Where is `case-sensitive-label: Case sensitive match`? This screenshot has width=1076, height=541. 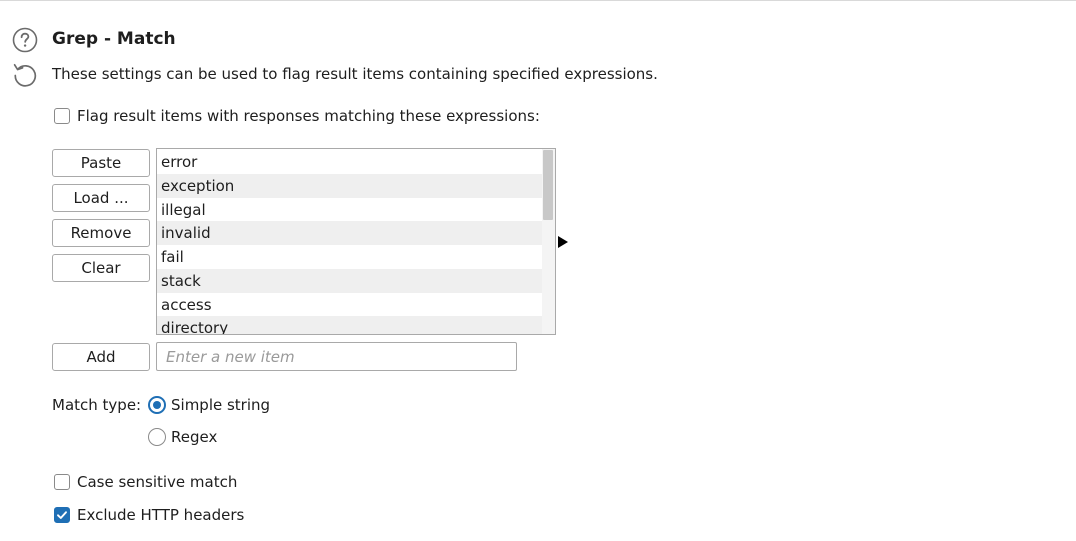 case-sensitive-label: Case sensitive match is located at coordinates (157, 482).